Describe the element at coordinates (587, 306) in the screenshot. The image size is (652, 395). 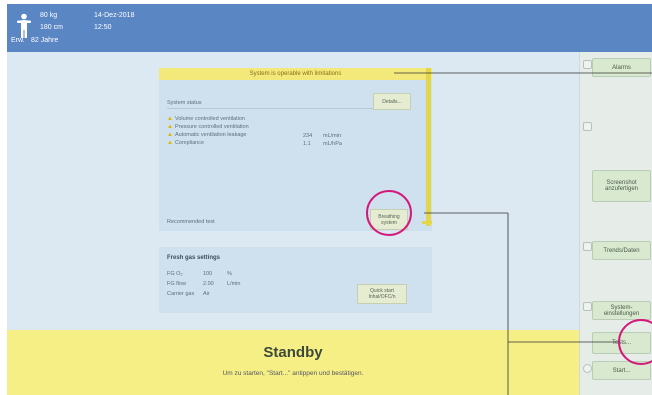
I see `system-check-icon` at that location.